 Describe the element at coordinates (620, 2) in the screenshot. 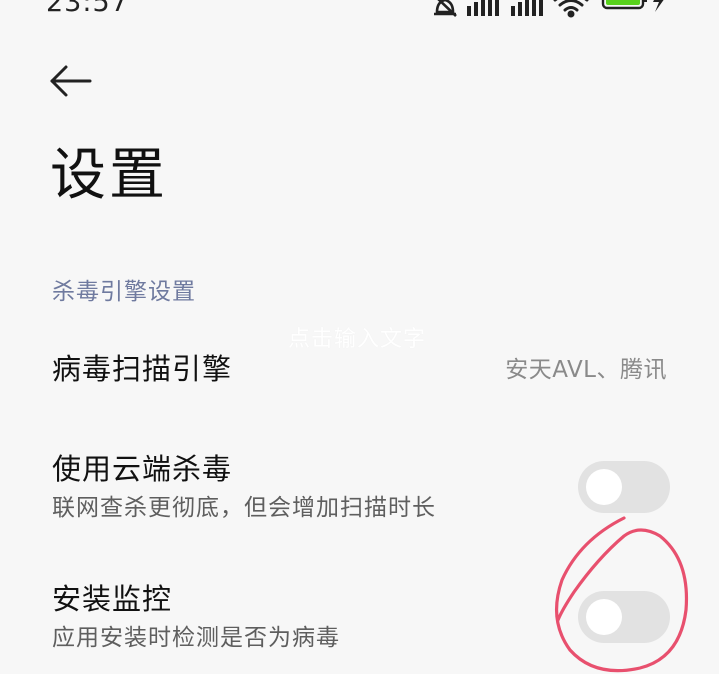

I see `battery-level: 80` at that location.